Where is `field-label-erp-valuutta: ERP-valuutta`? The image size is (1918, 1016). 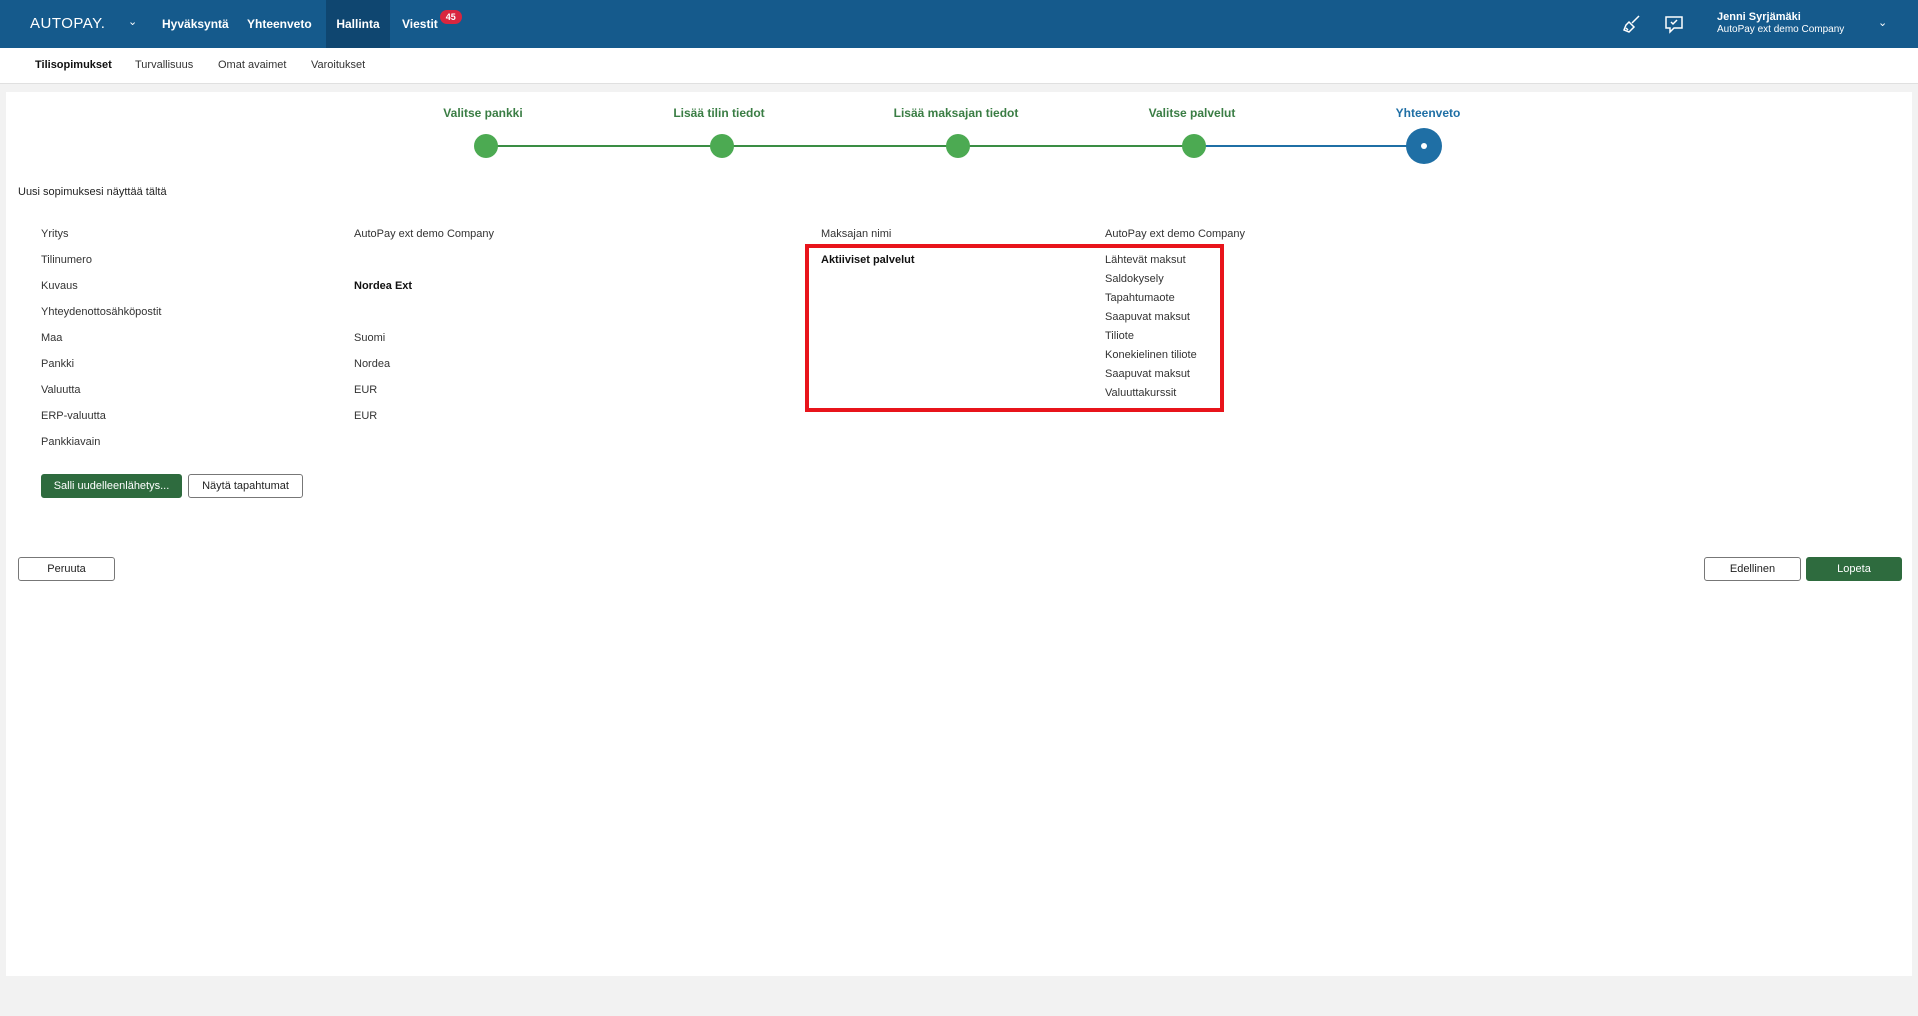
field-label-erp-valuutta: ERP-valuutta is located at coordinates (73, 416).